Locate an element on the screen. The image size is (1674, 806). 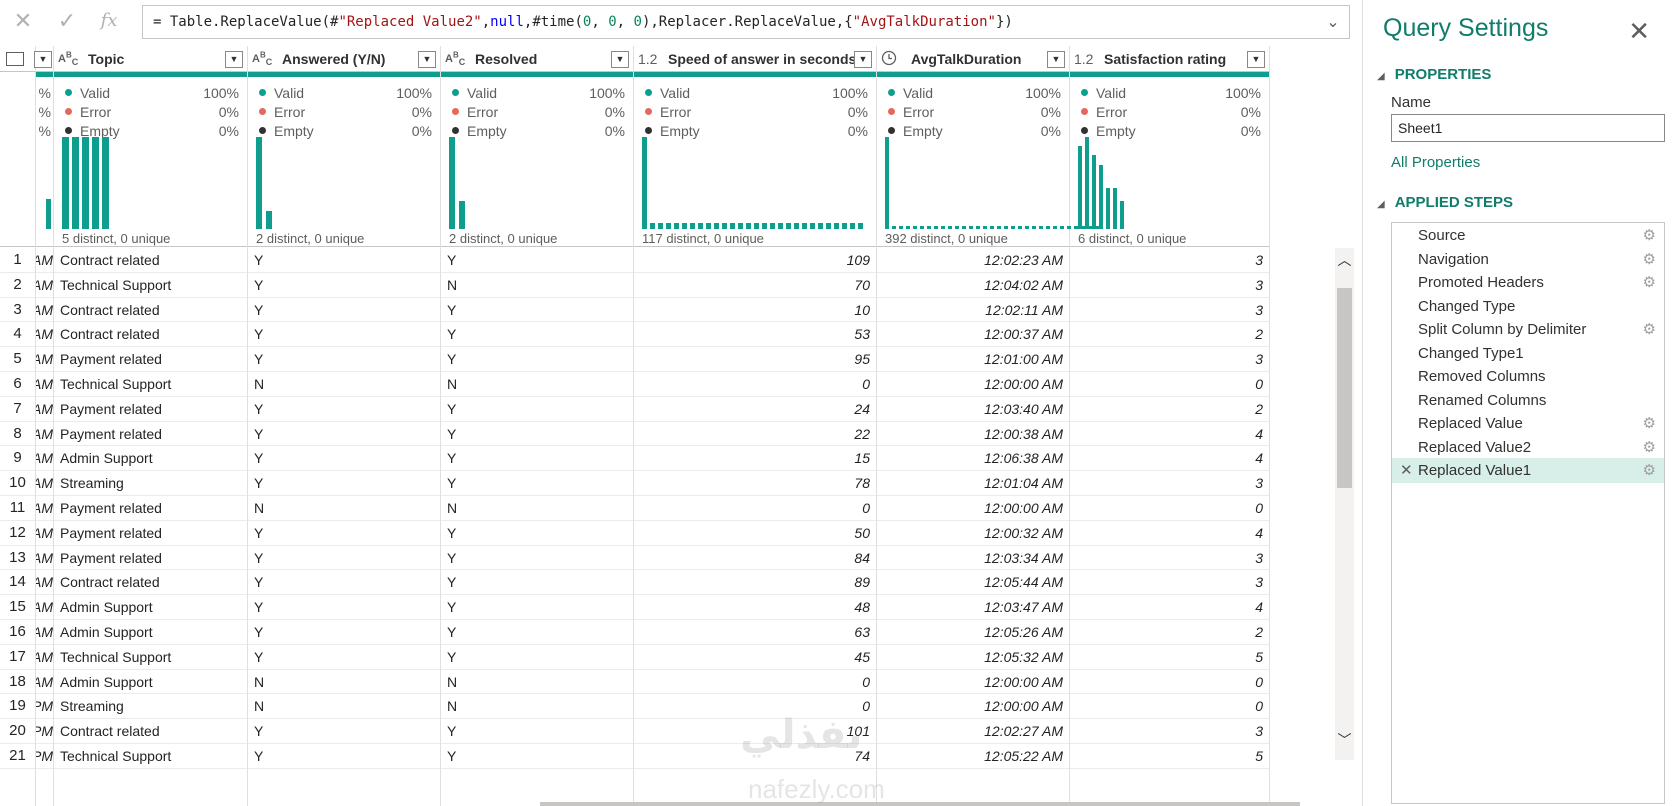
column-header: AvgTalkDuration ▼ is located at coordinates (973, 59).